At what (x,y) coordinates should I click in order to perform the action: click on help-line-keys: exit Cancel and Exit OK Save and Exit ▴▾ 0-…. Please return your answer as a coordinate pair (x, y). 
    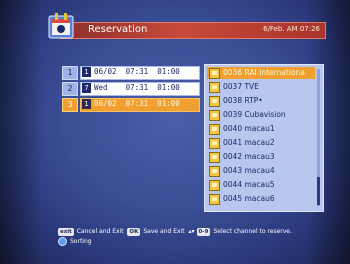
    Looking at the image, I should click on (175, 232).